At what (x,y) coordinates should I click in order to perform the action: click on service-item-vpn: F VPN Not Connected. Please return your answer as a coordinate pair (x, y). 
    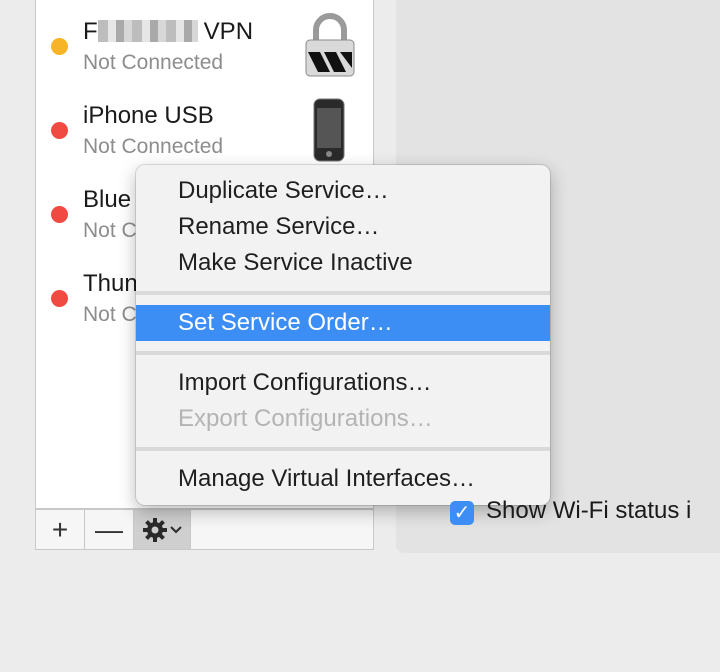
    Looking at the image, I should click on (204, 42).